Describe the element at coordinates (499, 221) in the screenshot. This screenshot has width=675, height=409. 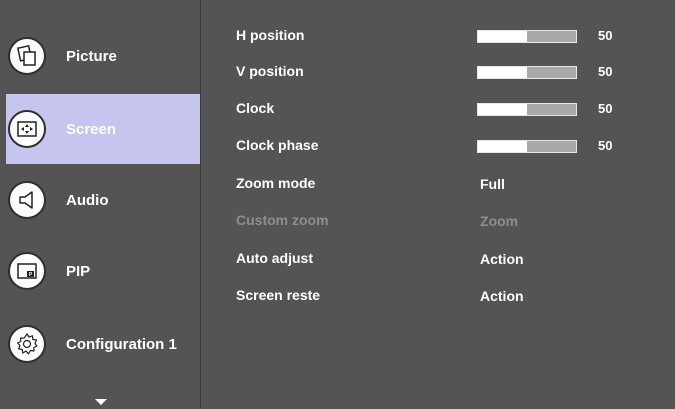
I see `custom-zoom-value: Zoom` at that location.